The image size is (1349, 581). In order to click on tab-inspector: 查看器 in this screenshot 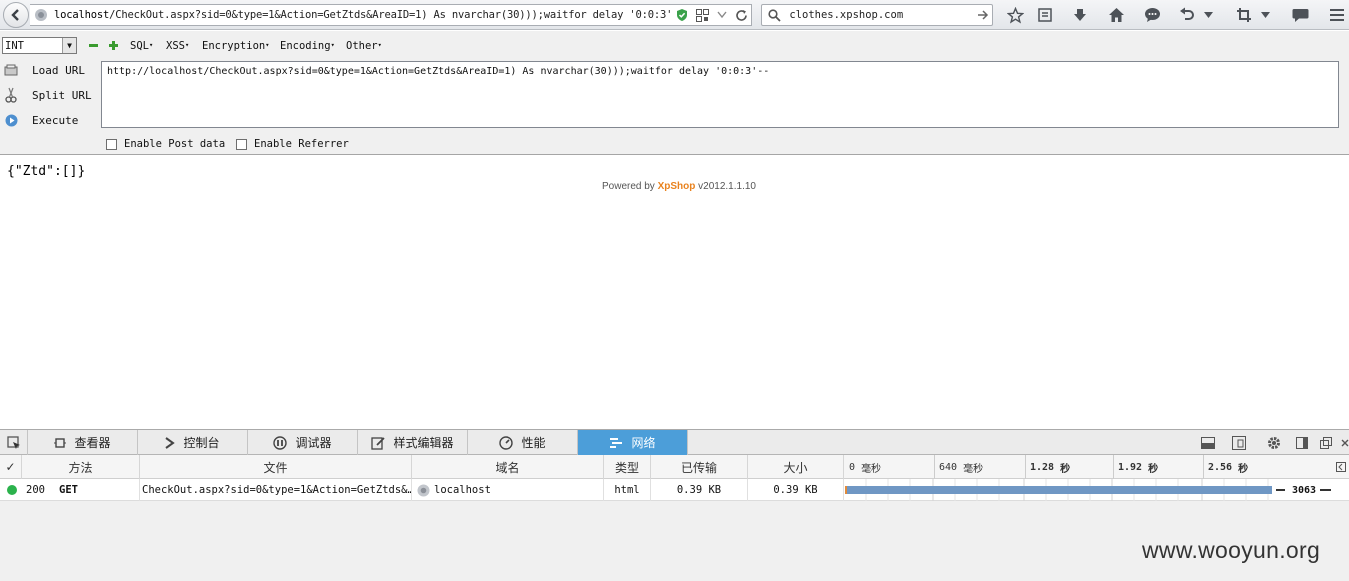, I will do `click(83, 442)`.